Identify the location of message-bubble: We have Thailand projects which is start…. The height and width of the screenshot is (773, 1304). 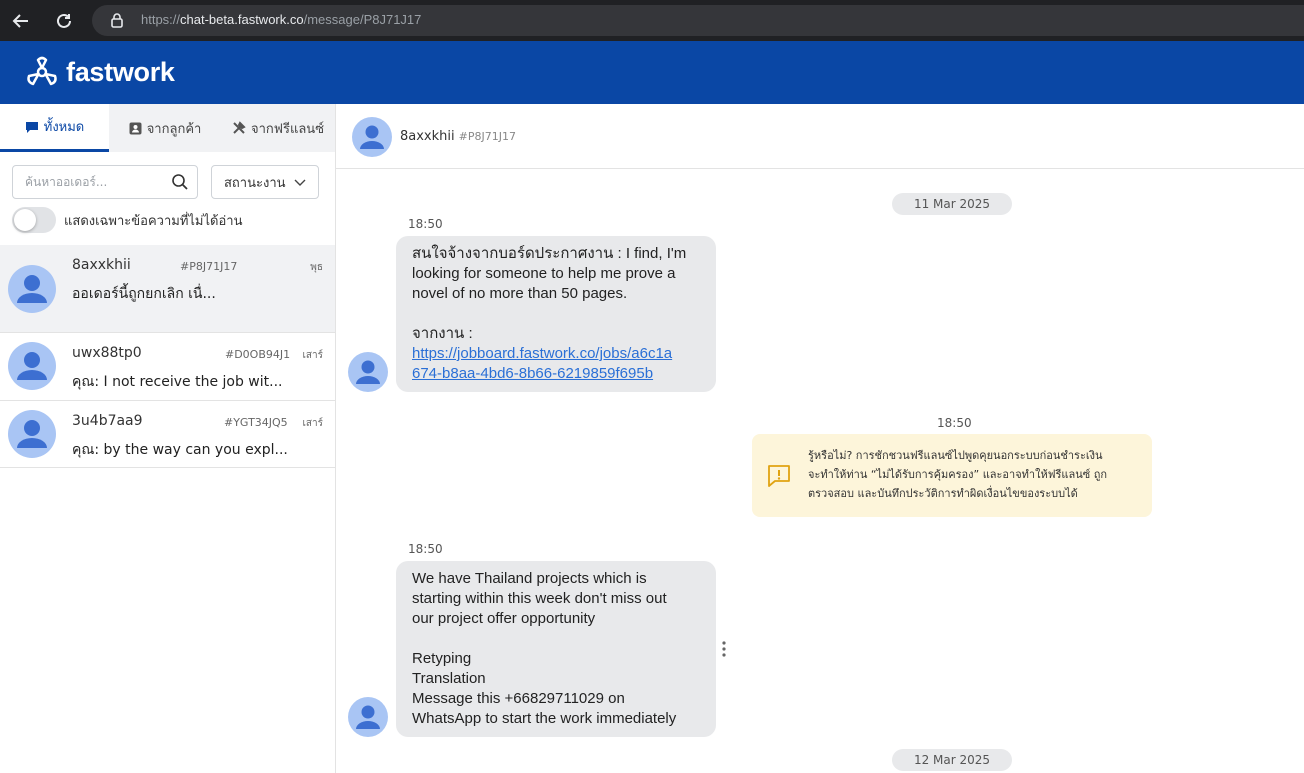
(556, 649).